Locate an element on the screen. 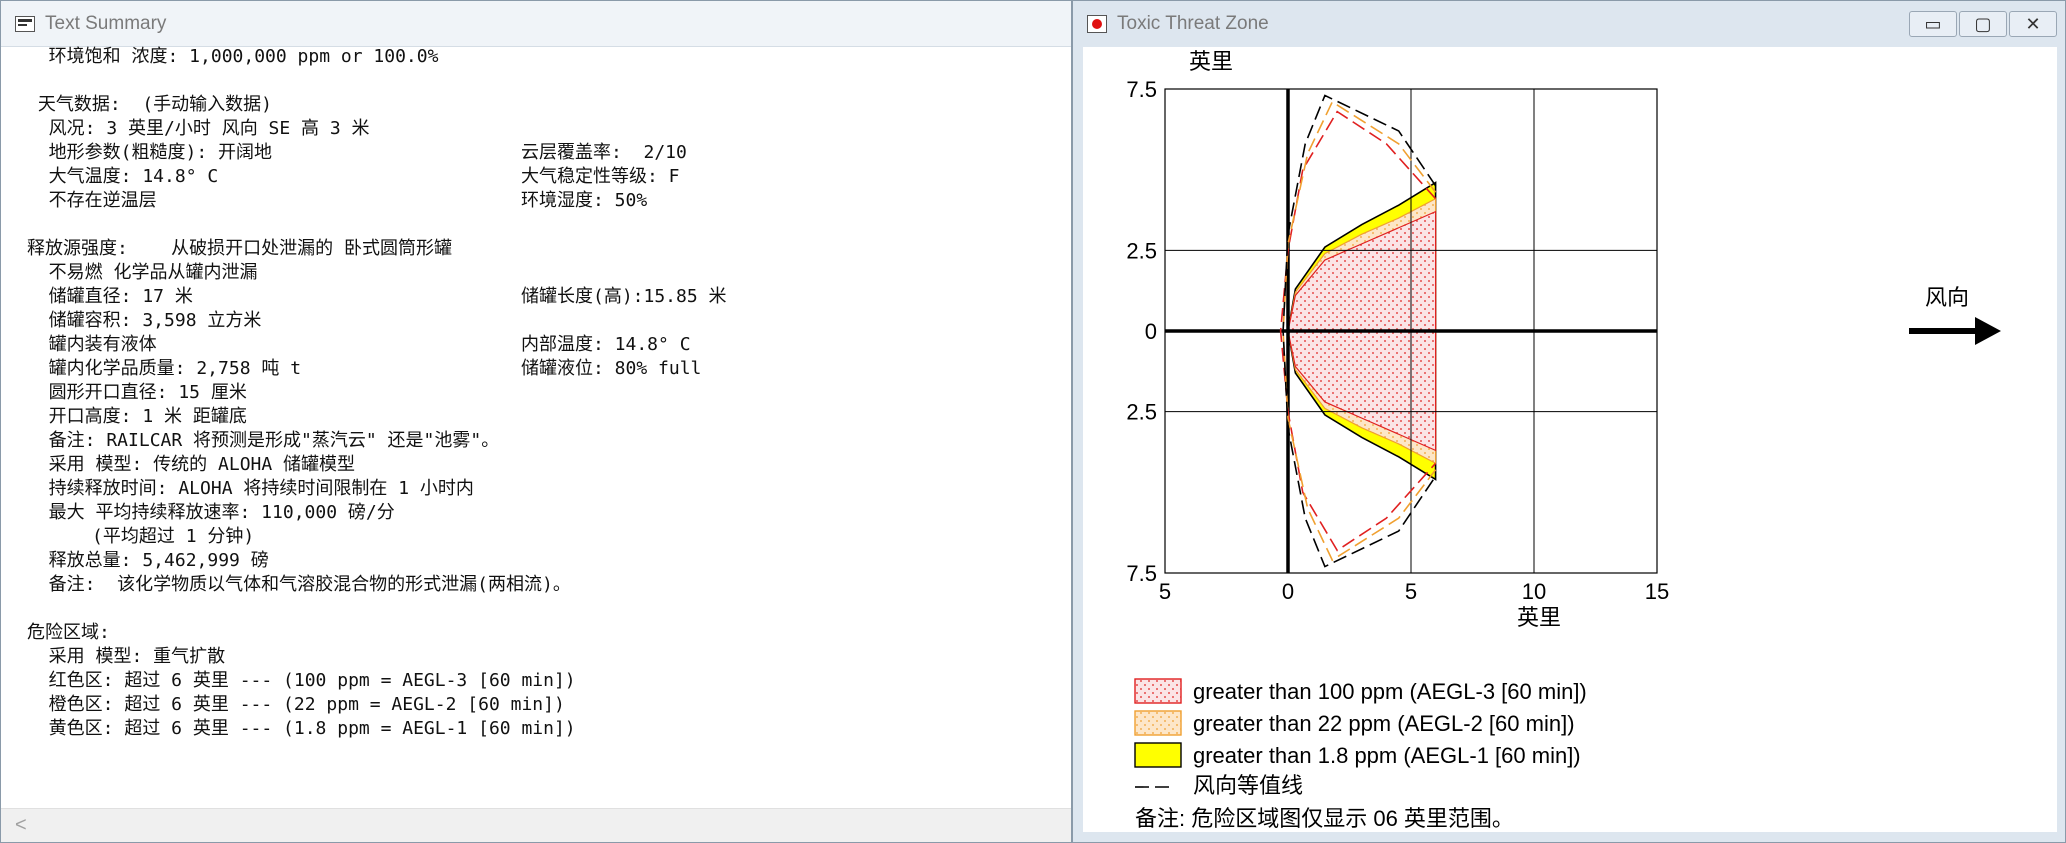 Image resolution: width=2066 pixels, height=843 pixels. summary-line: 不易燃 化学品从罐内泄漏 is located at coordinates (544, 273).